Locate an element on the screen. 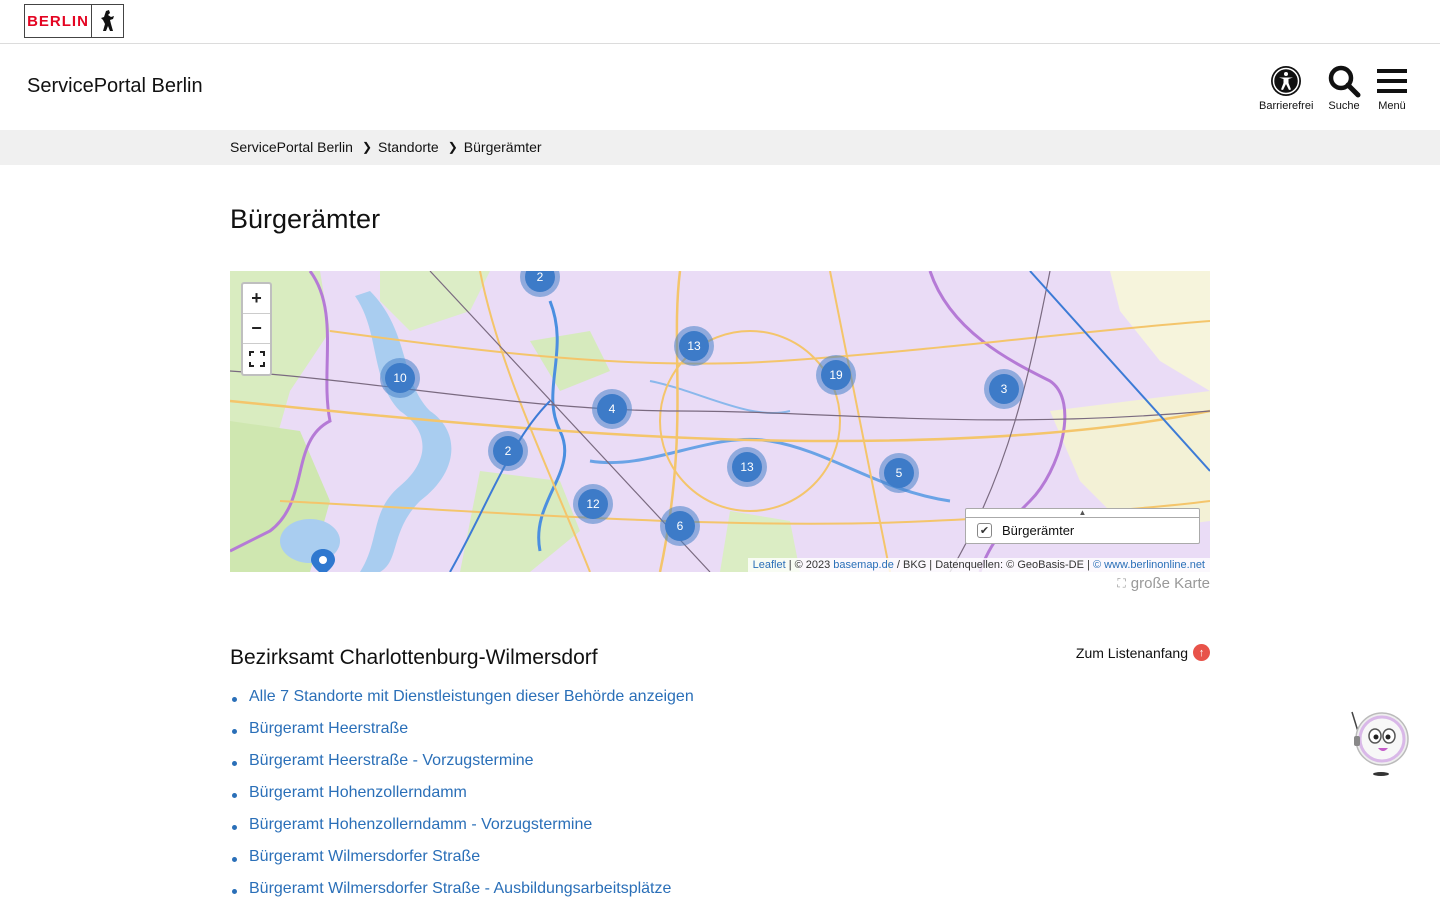 The height and width of the screenshot is (900, 1440). zoom-out-button: − is located at coordinates (256, 329).